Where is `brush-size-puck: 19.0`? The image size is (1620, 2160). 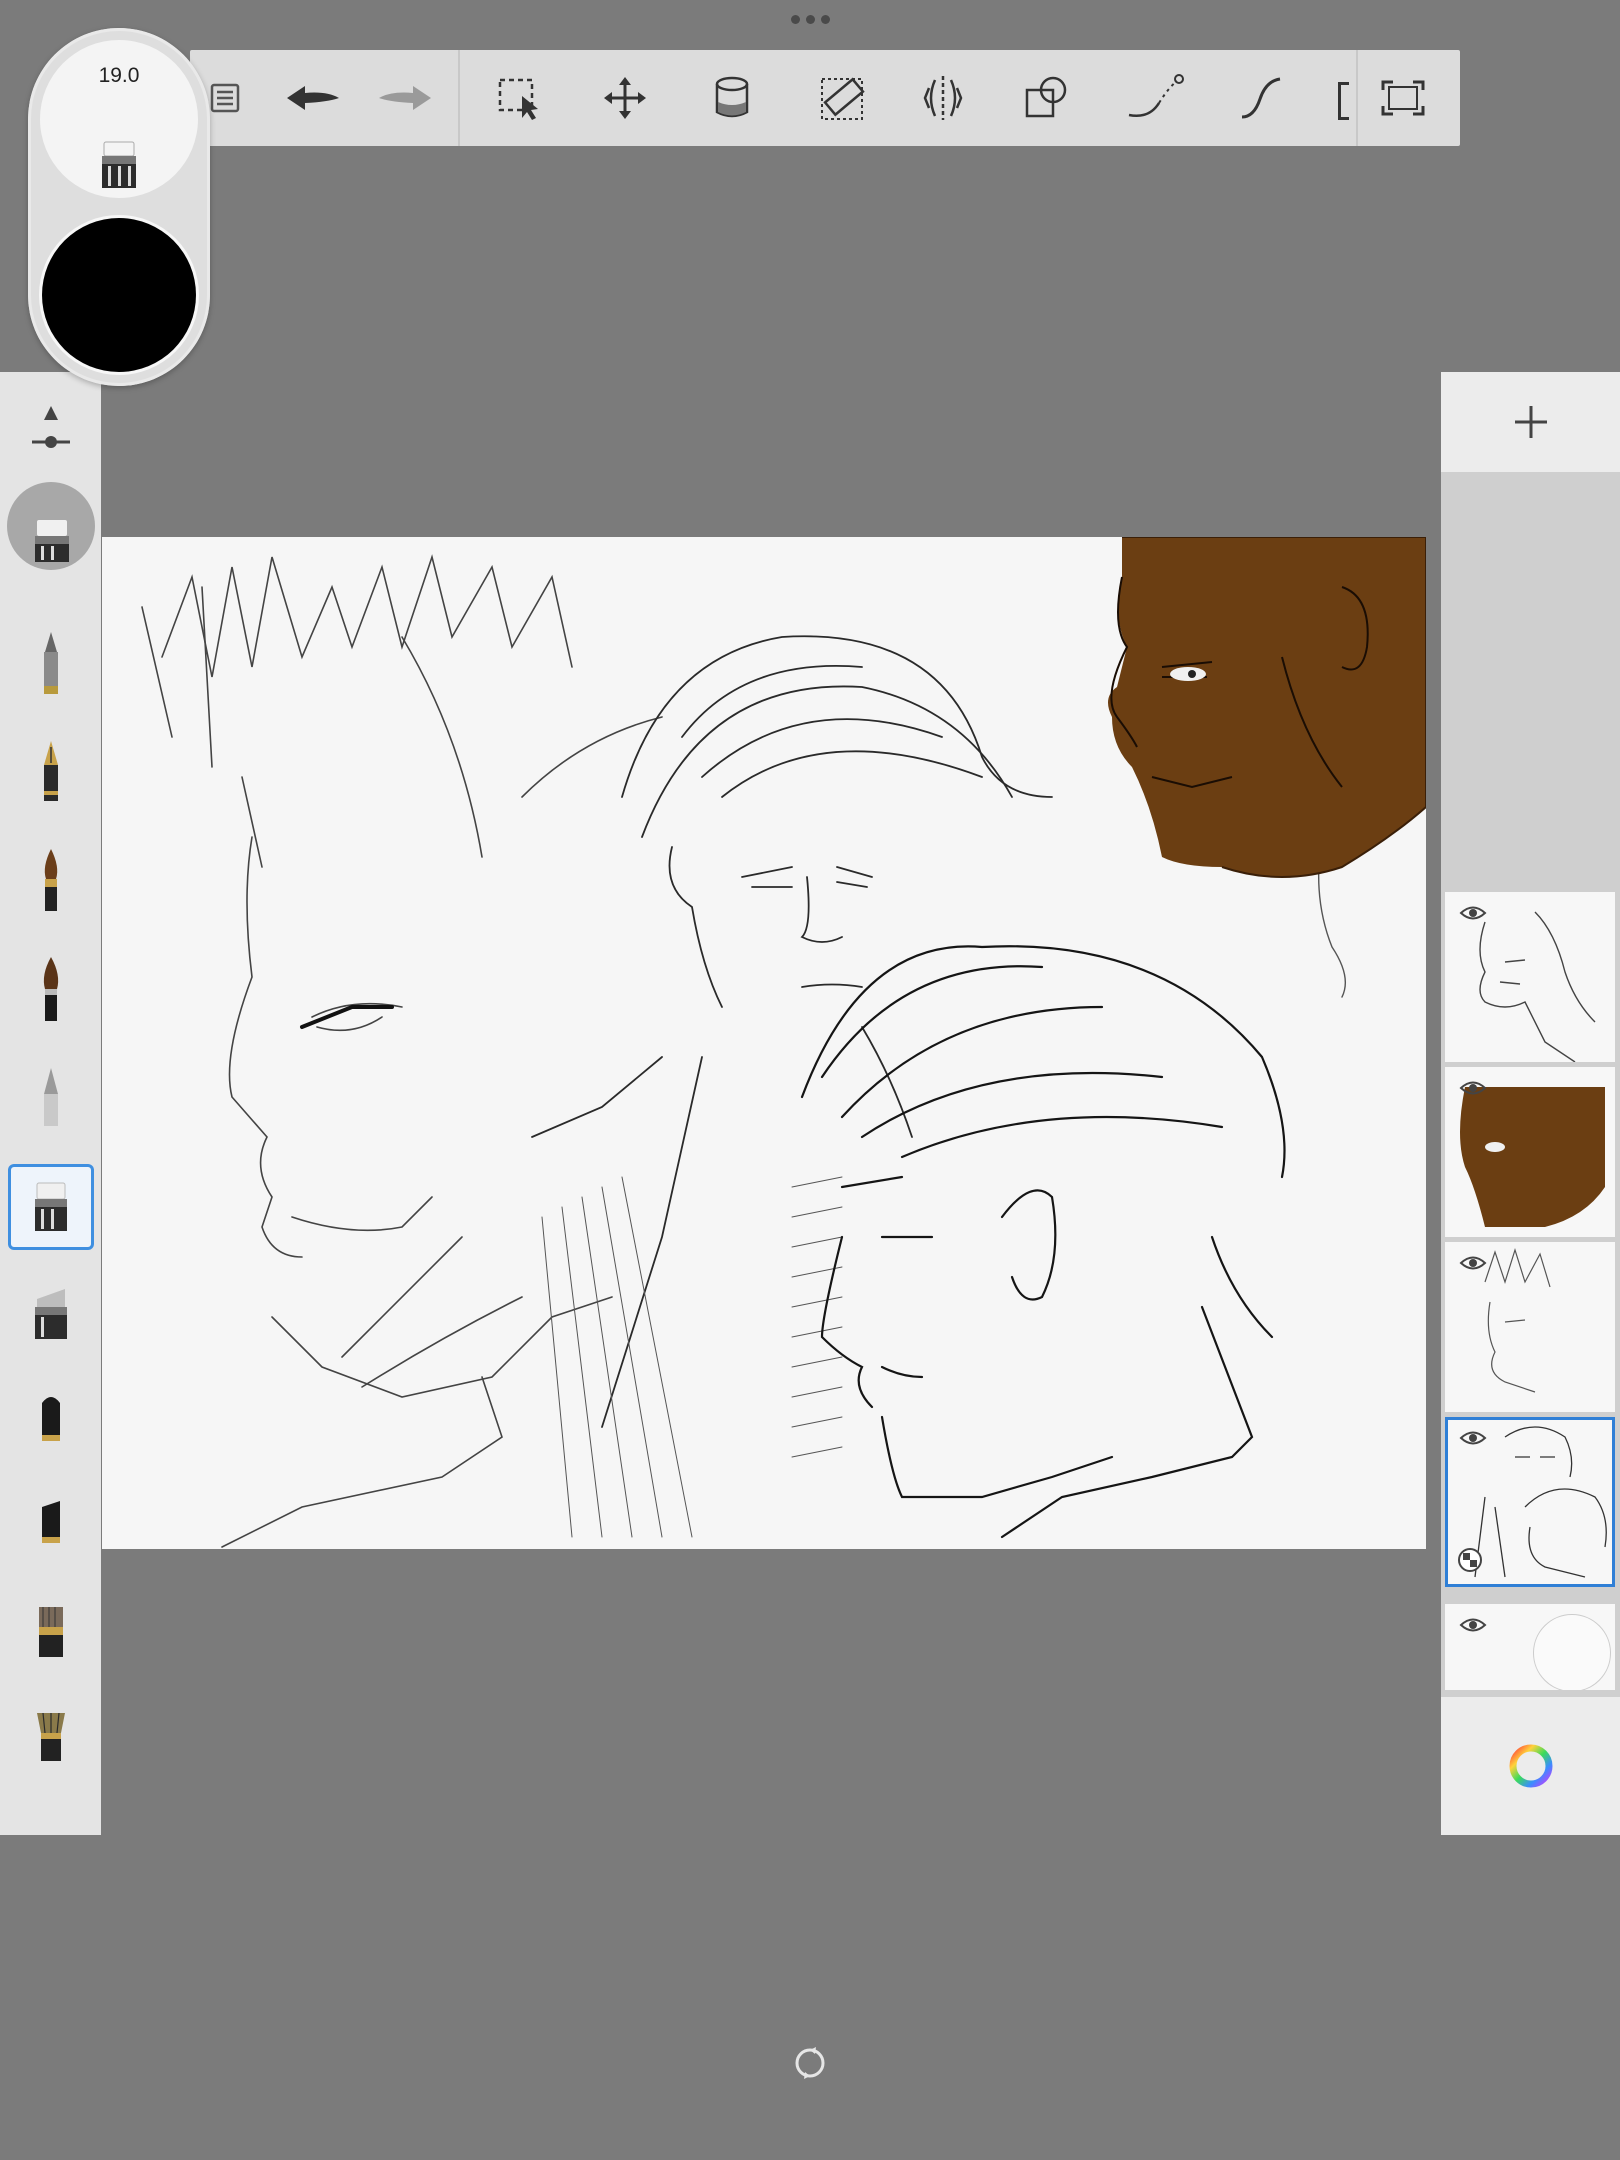 brush-size-puck: 19.0 is located at coordinates (119, 119).